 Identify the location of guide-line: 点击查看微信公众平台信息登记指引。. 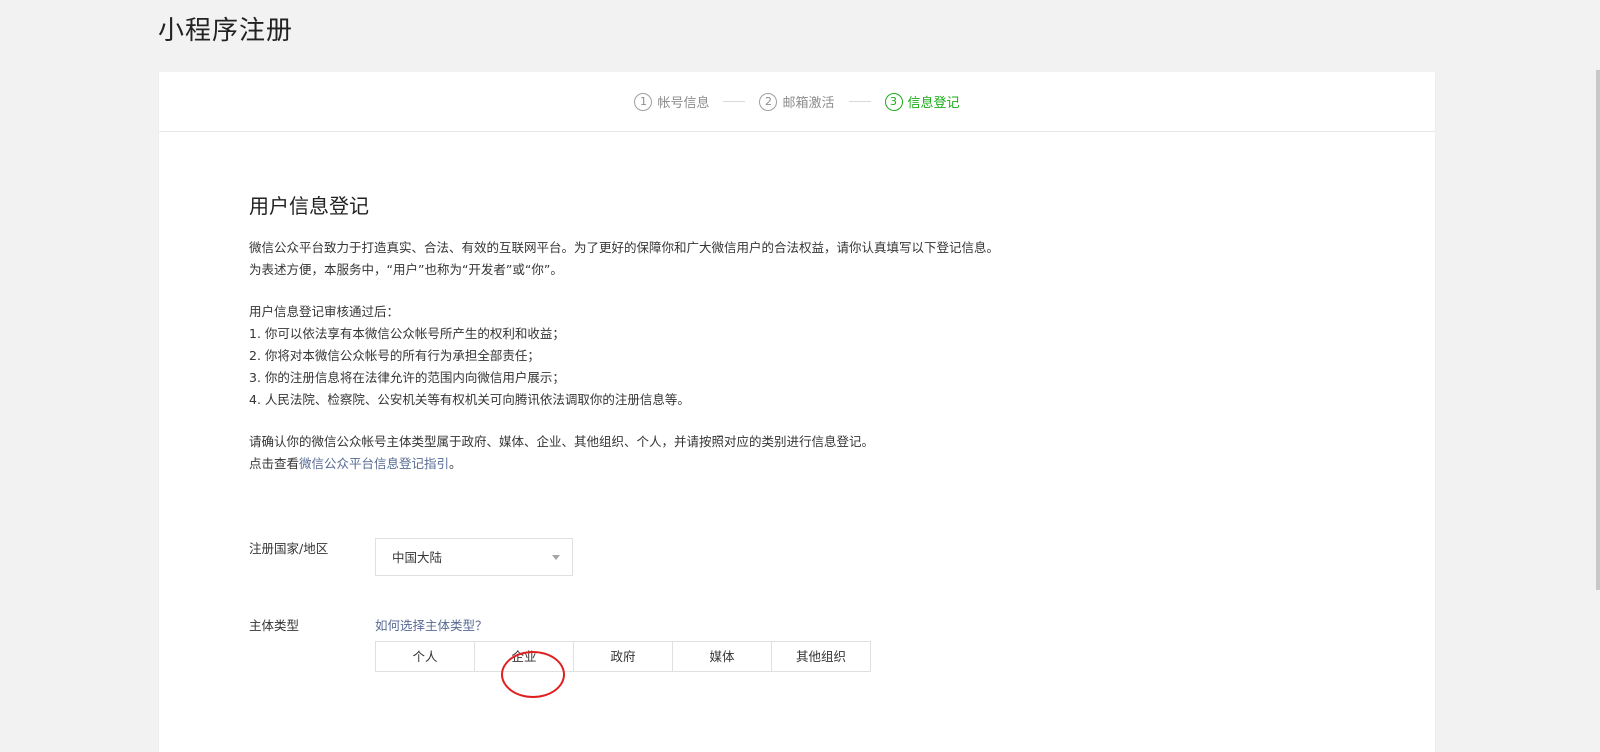
(749, 464).